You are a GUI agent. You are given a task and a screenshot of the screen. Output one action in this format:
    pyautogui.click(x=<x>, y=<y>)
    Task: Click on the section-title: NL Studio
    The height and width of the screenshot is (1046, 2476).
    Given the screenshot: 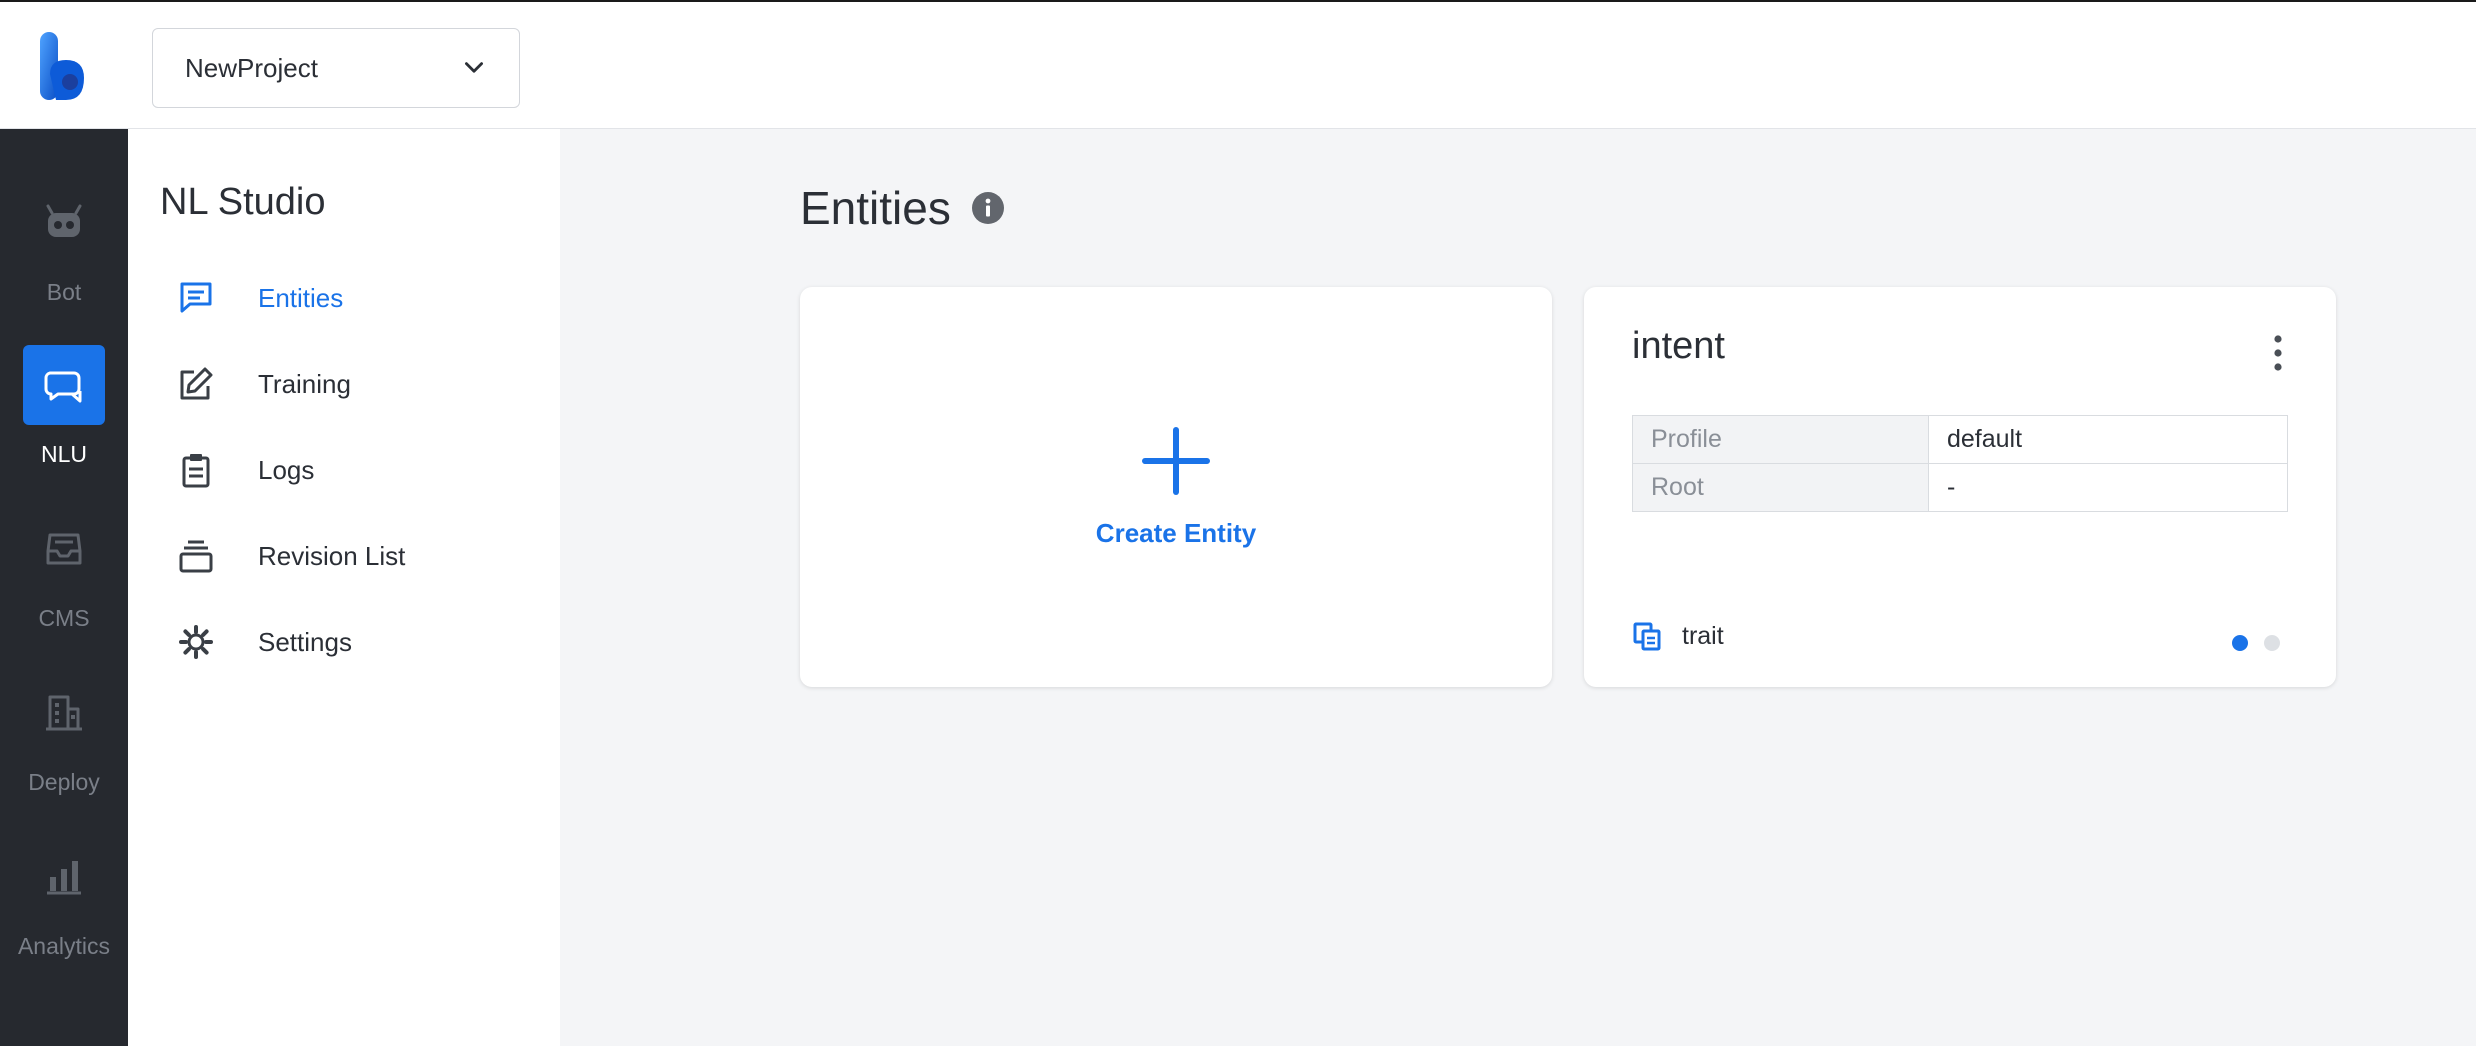 What is the action you would take?
    pyautogui.click(x=243, y=202)
    